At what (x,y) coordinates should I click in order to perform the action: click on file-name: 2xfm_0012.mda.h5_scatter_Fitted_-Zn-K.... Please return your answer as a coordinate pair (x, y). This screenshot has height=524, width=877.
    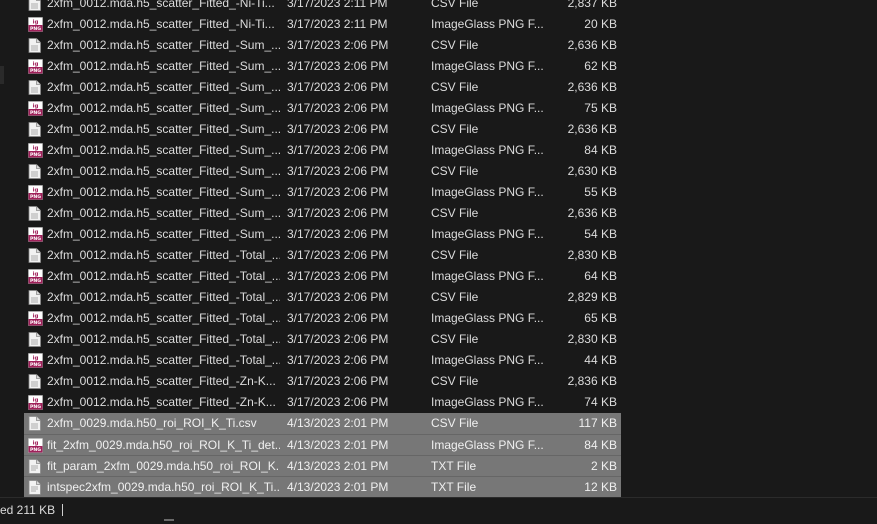
    Looking at the image, I should click on (161, 402).